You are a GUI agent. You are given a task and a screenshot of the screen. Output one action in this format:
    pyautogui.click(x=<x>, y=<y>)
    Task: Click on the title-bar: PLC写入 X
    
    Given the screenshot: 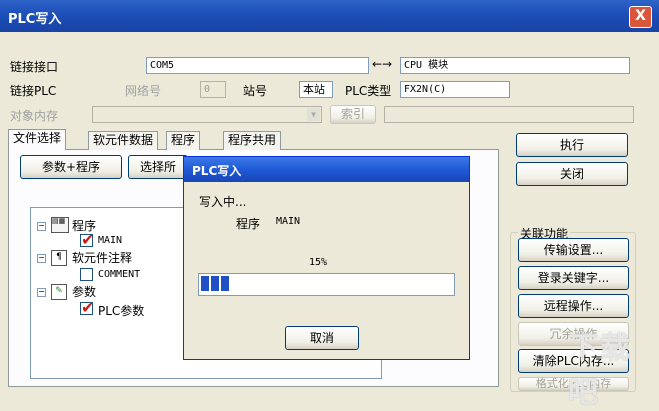 What is the action you would take?
    pyautogui.click(x=329, y=16)
    